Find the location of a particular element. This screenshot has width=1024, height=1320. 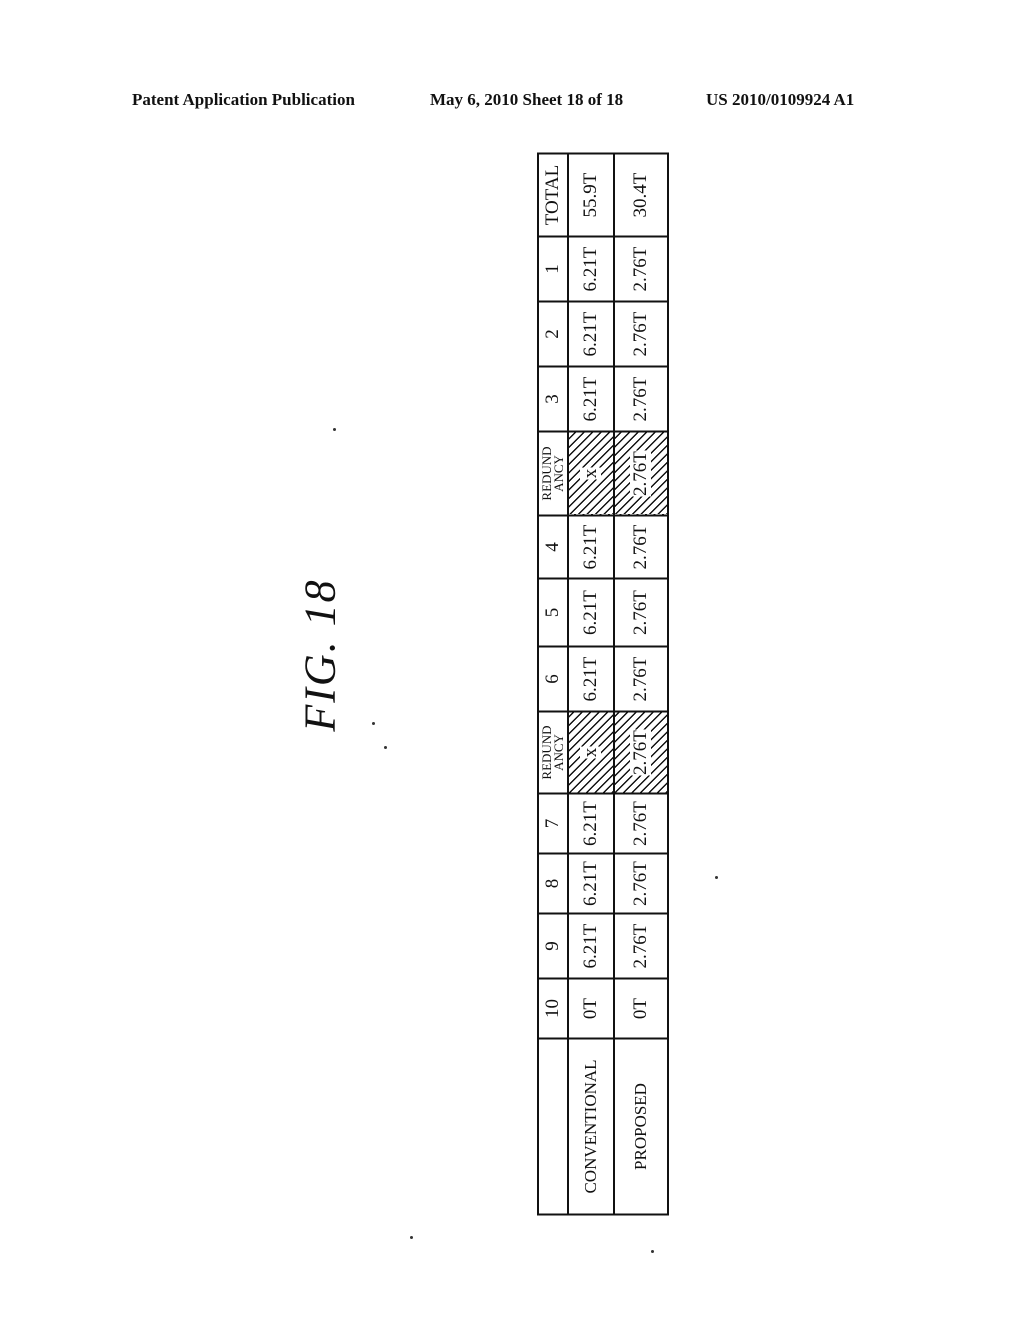

column-header: 5 is located at coordinates (553, 612).